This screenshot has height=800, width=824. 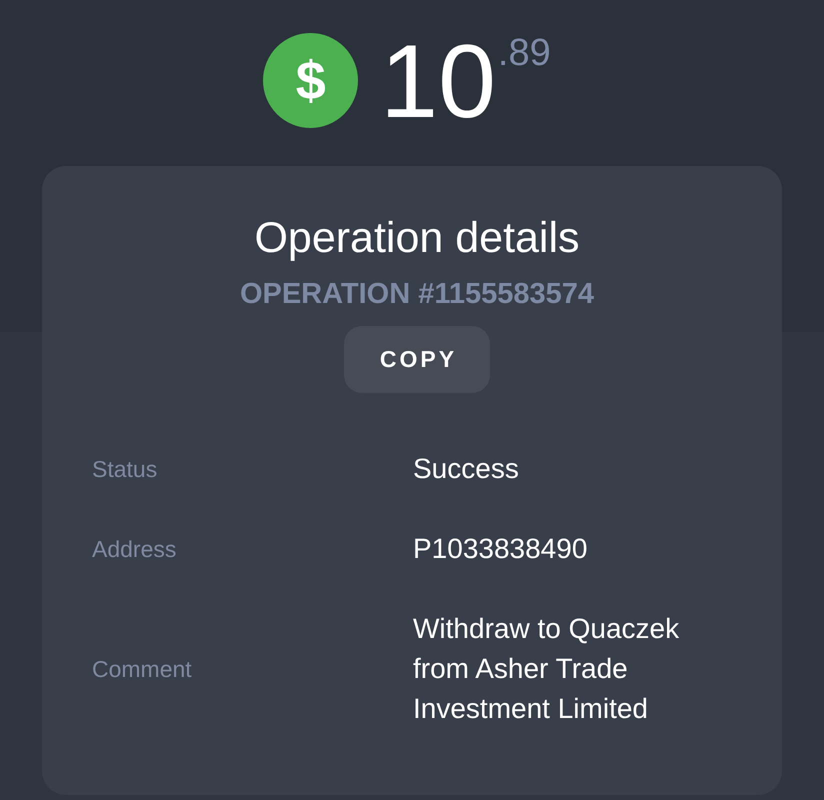 I want to click on detail-value: P1033838490, so click(x=500, y=549).